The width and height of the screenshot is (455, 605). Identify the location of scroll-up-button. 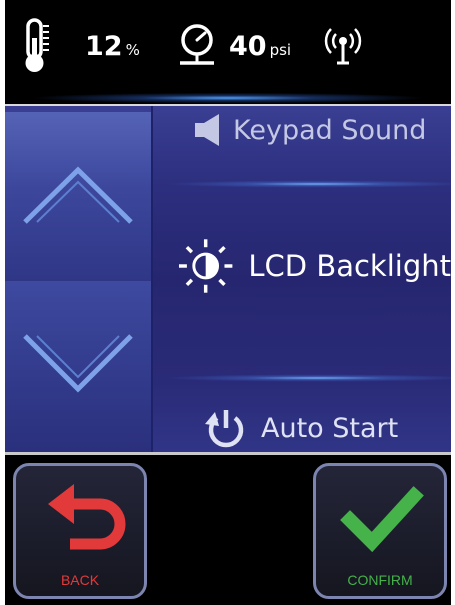
(78, 197).